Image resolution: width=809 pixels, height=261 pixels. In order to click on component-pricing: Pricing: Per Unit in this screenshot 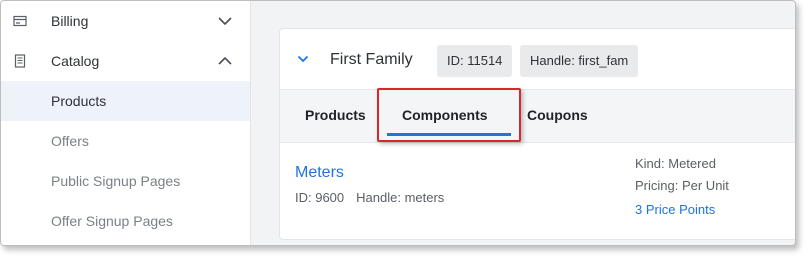, I will do `click(682, 185)`.